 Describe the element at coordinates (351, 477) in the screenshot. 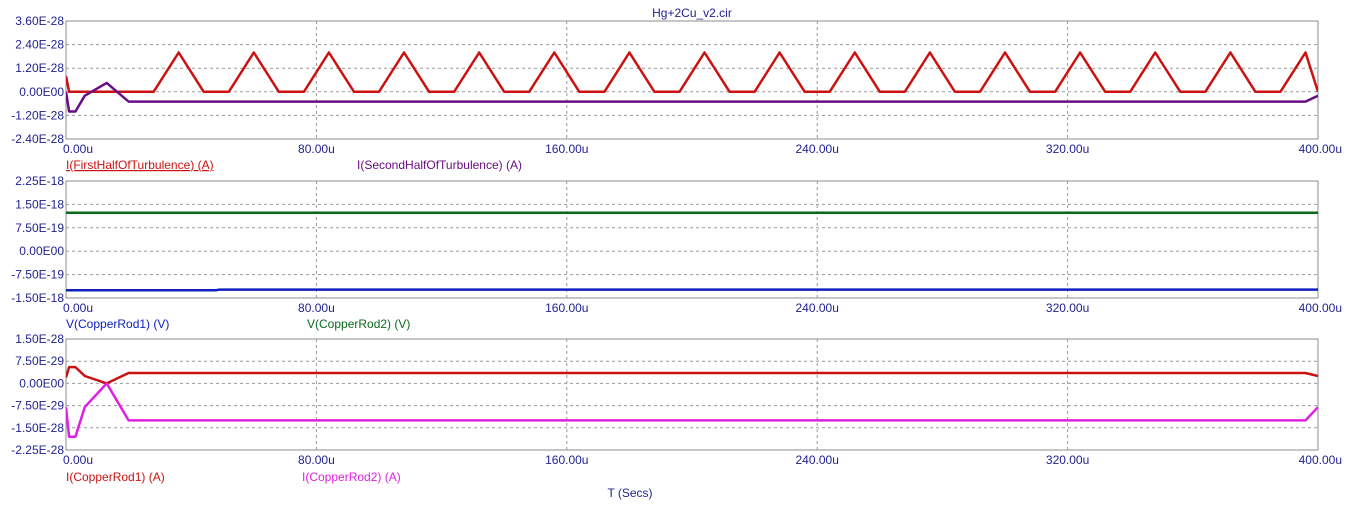

I see `legend-label-2: I(CopperRod2) (A)` at that location.